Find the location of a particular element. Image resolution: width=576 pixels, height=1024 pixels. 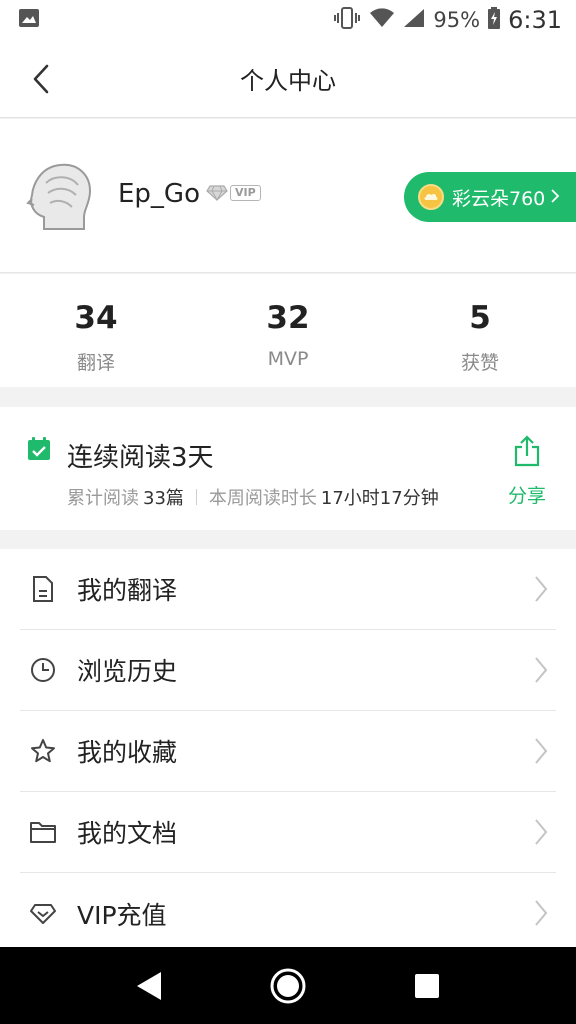

coins-button: 彩云朵760 is located at coordinates (490, 197).